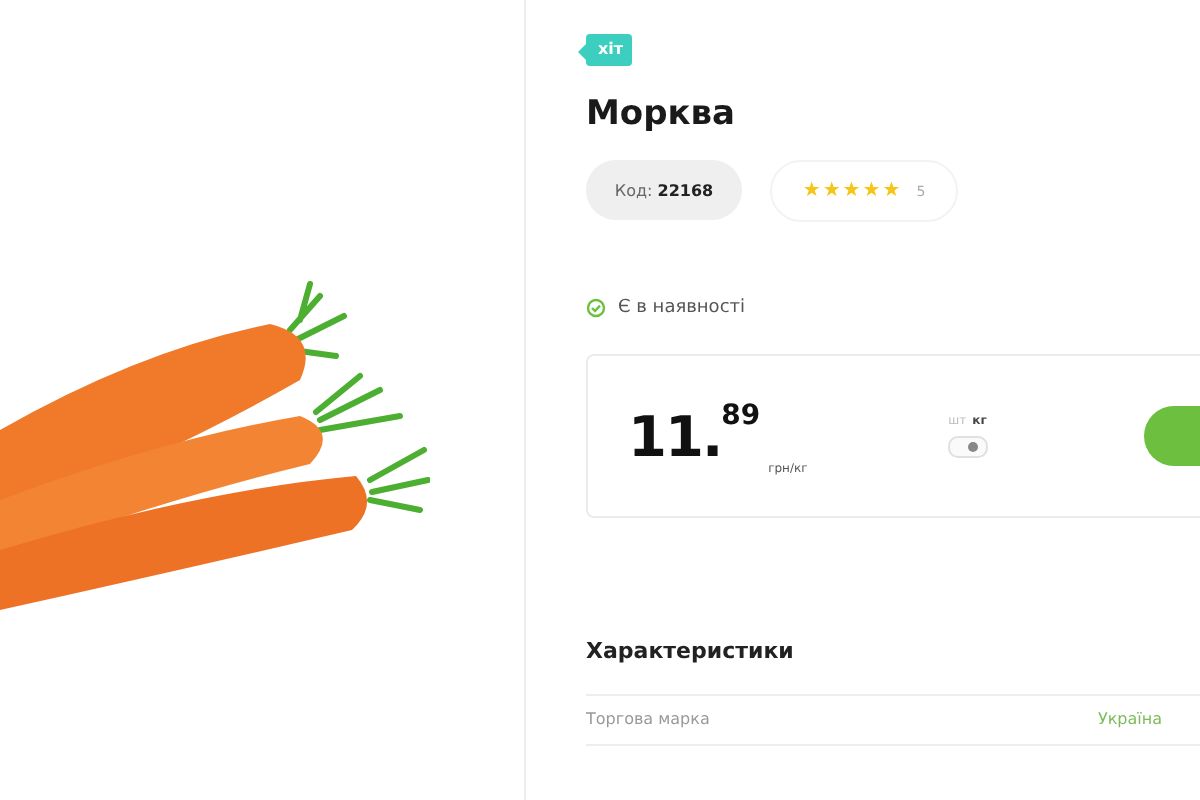 The width and height of the screenshot is (1200, 800). What do you see at coordinates (664, 190) in the screenshot?
I see `product-code: Код: 22168` at bounding box center [664, 190].